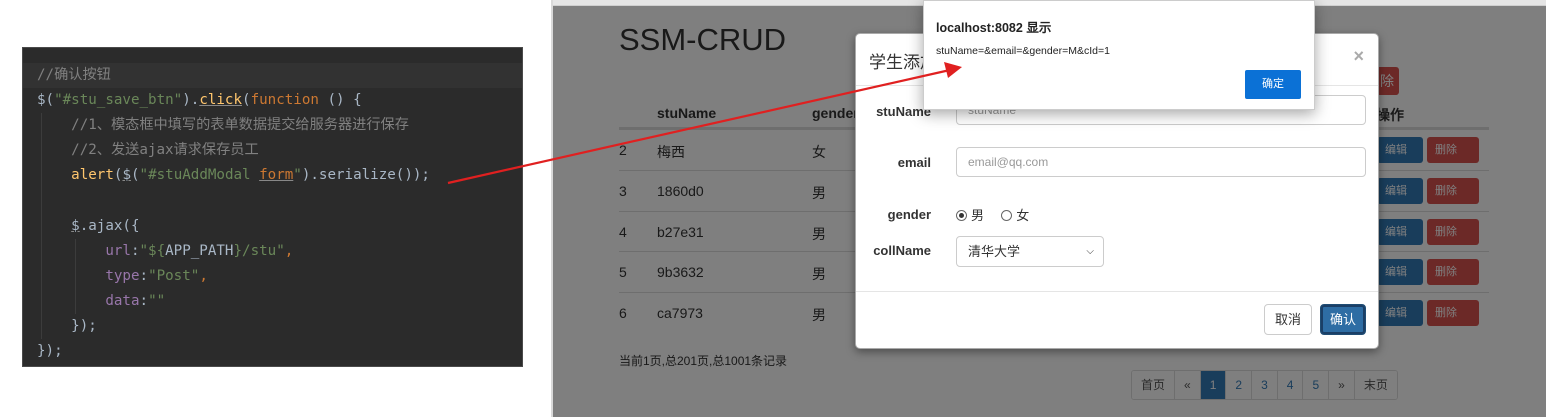 Image resolution: width=1546 pixels, height=417 pixels. I want to click on alert-ok-button: 确定, so click(1273, 84).